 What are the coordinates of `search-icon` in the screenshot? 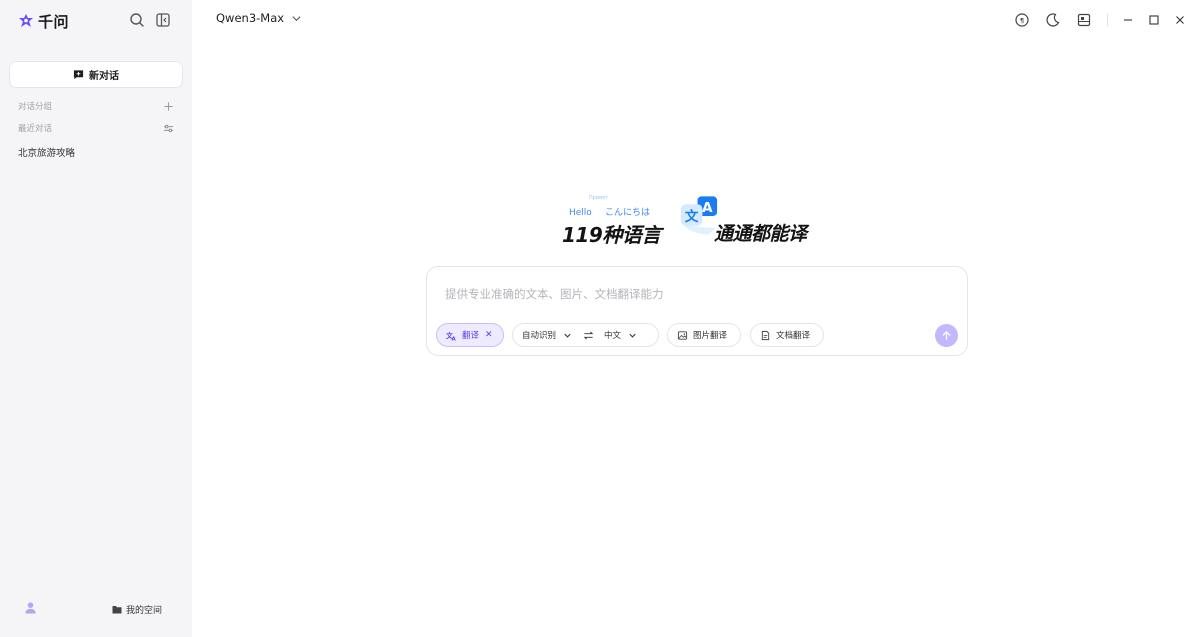 It's located at (137, 20).